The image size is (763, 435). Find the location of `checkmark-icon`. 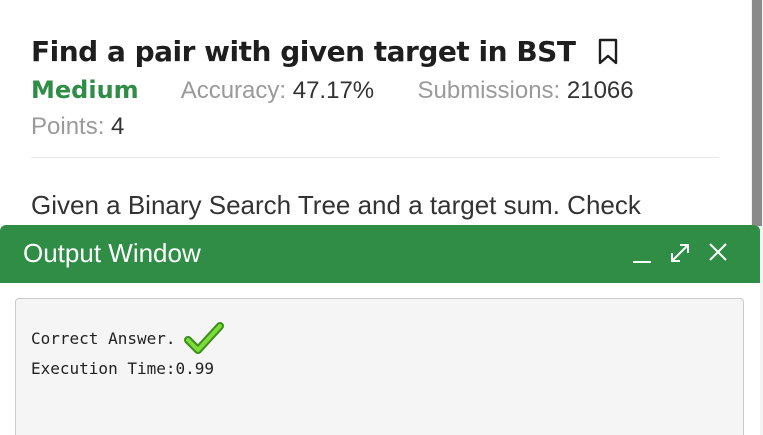

checkmark-icon is located at coordinates (203, 338).